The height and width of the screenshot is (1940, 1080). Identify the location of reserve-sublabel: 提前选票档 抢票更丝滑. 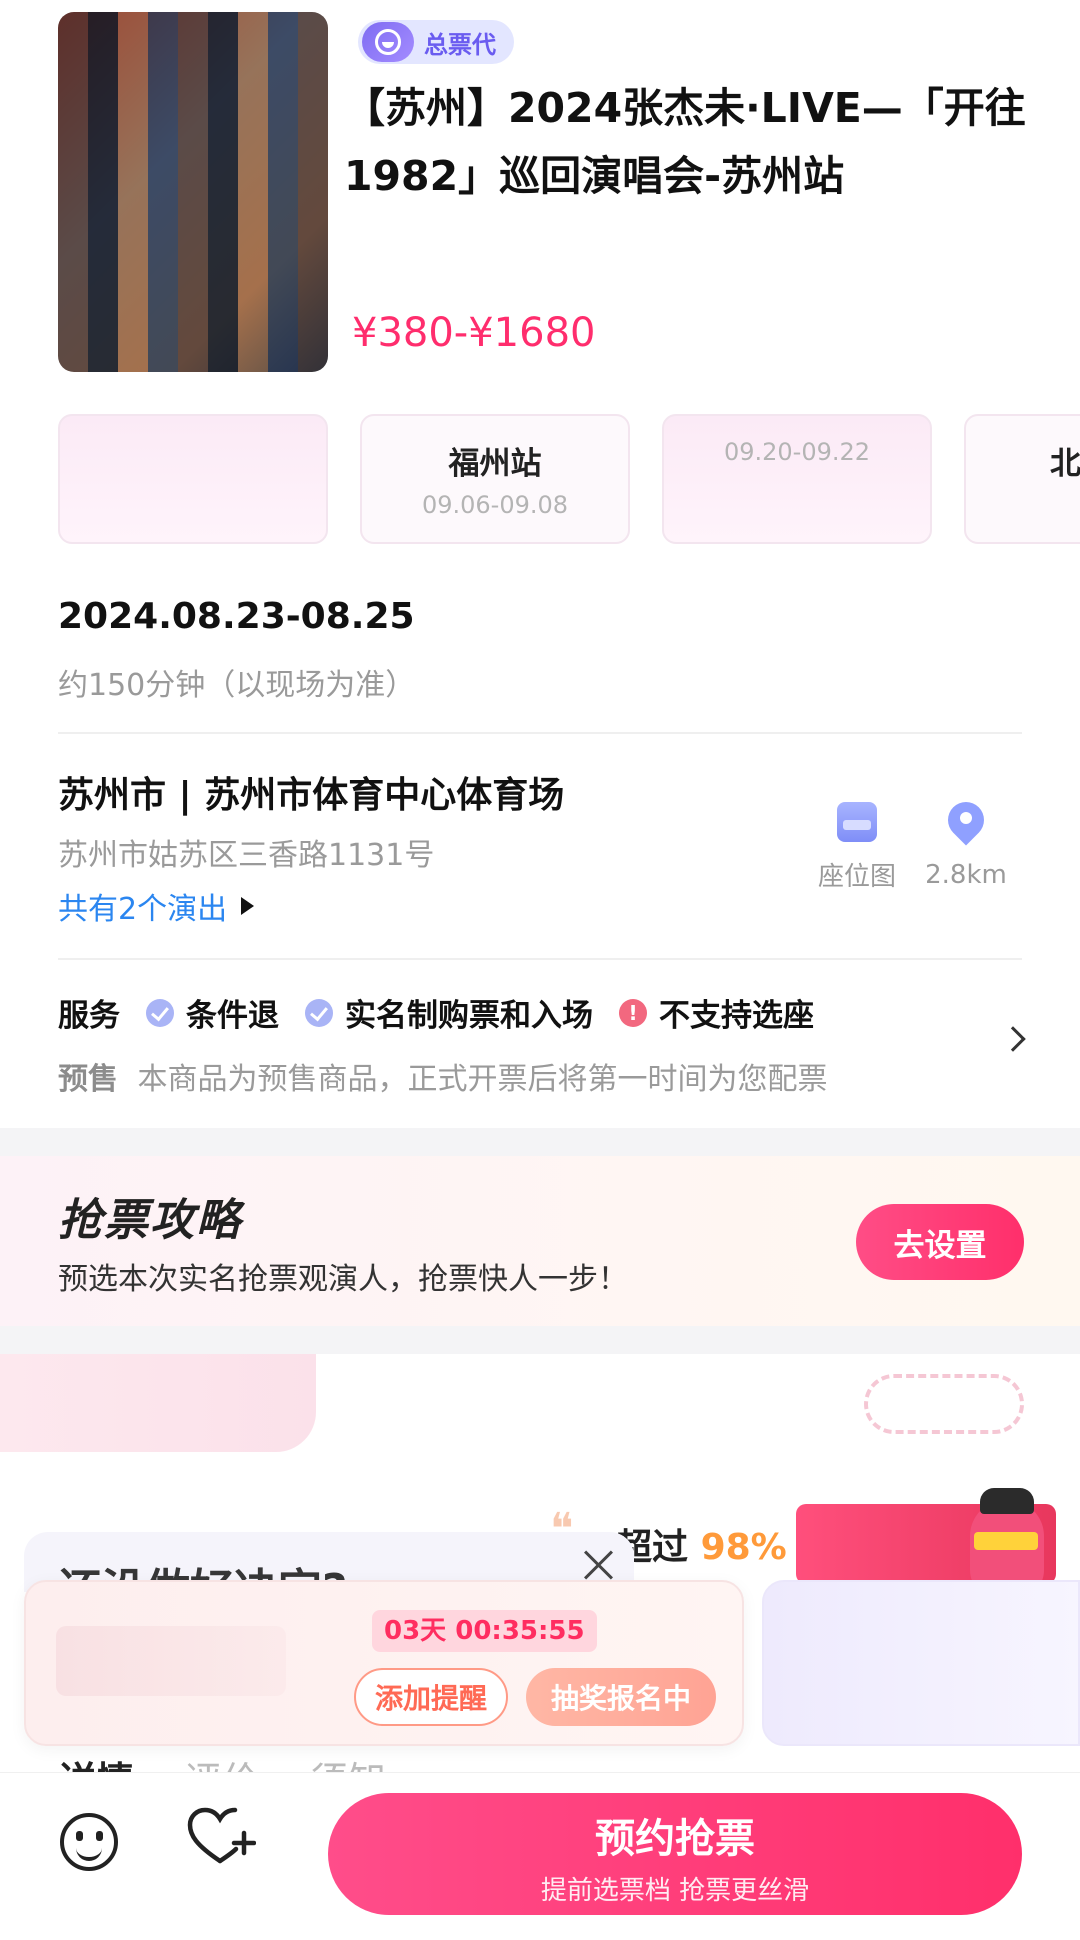
(675, 1890).